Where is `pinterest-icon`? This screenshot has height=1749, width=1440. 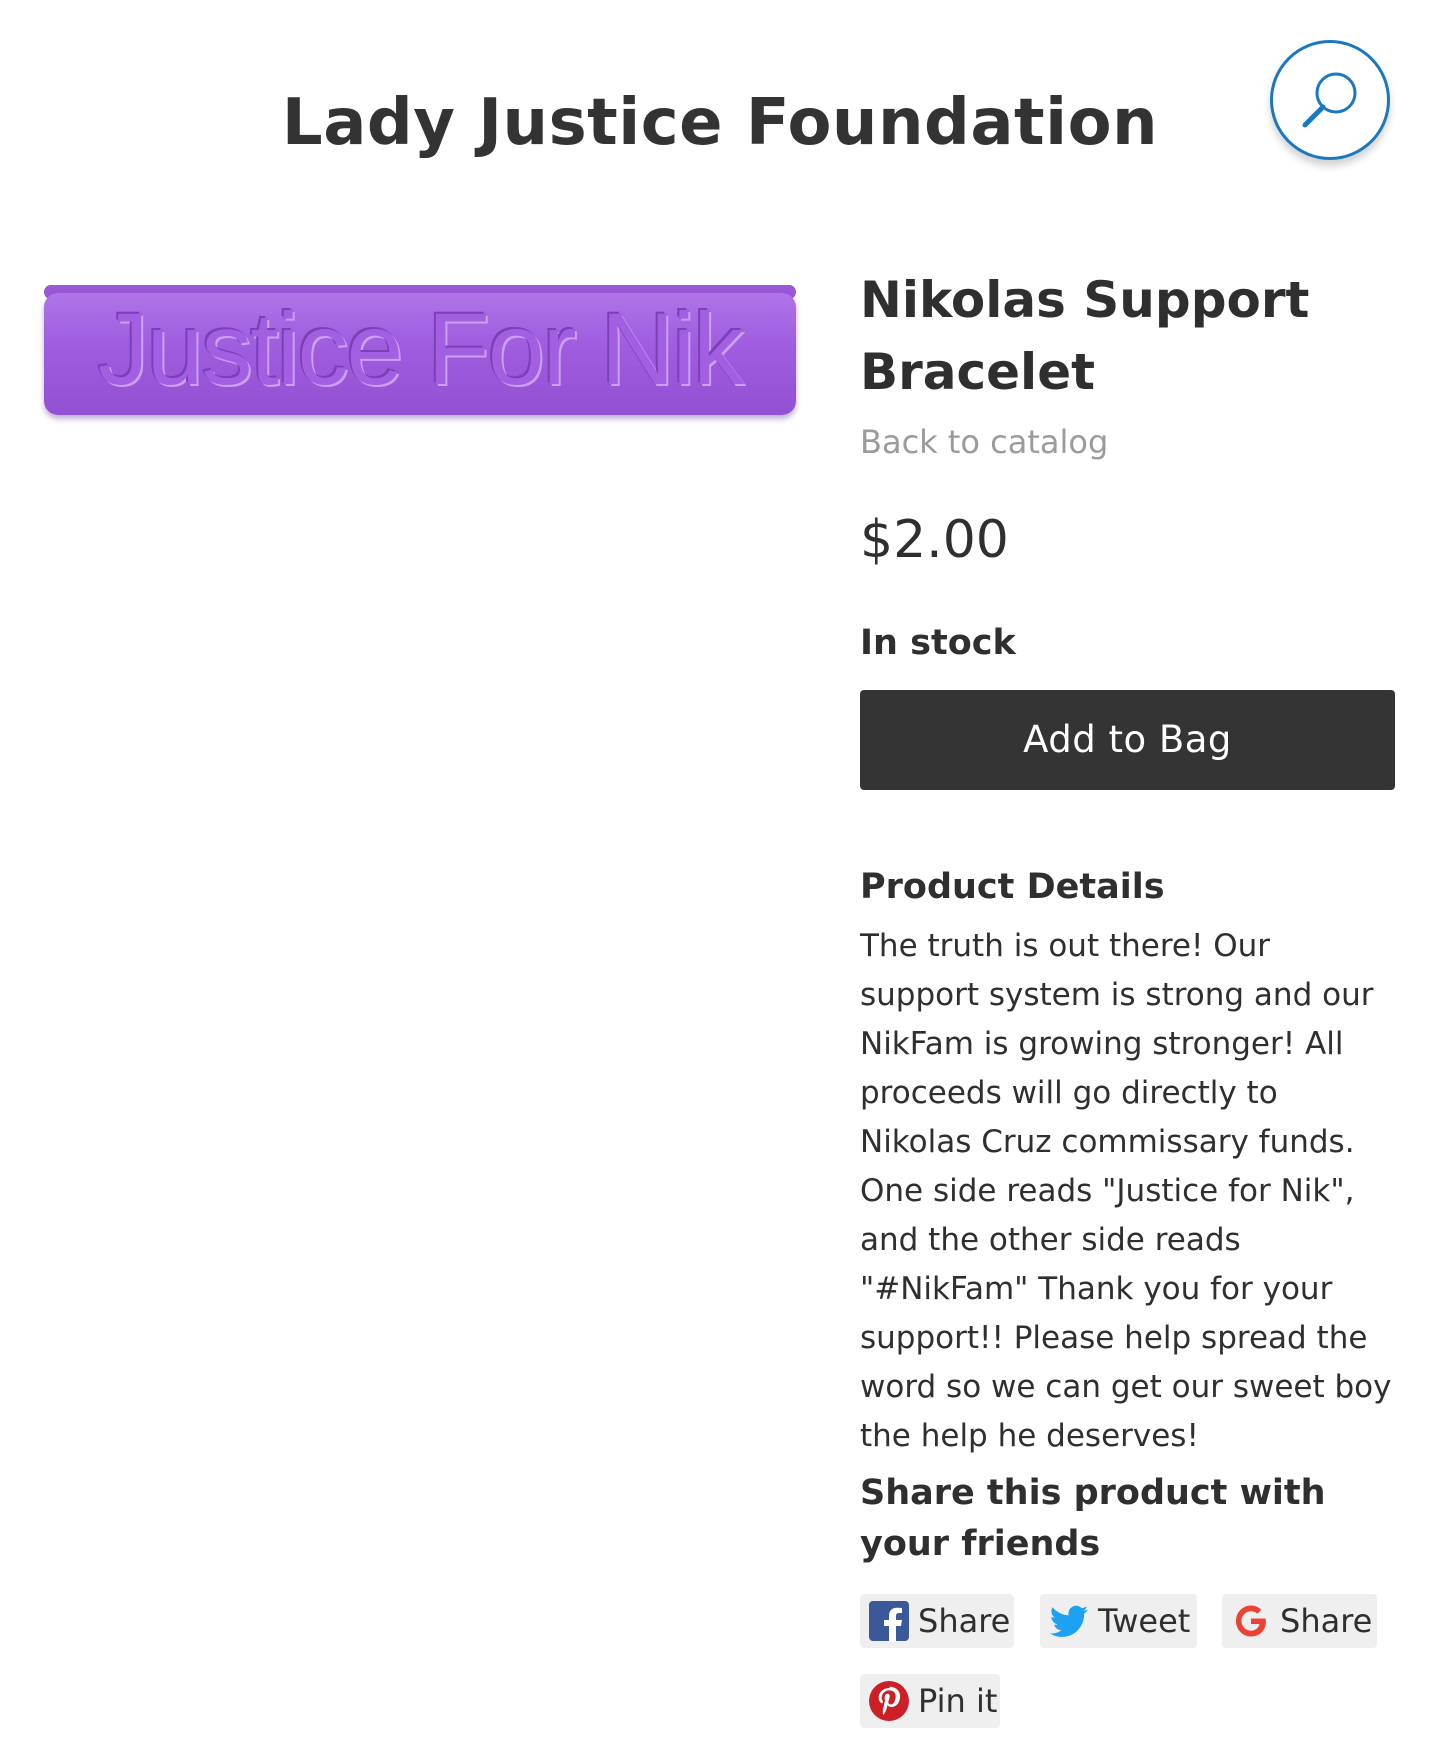 pinterest-icon is located at coordinates (889, 1701).